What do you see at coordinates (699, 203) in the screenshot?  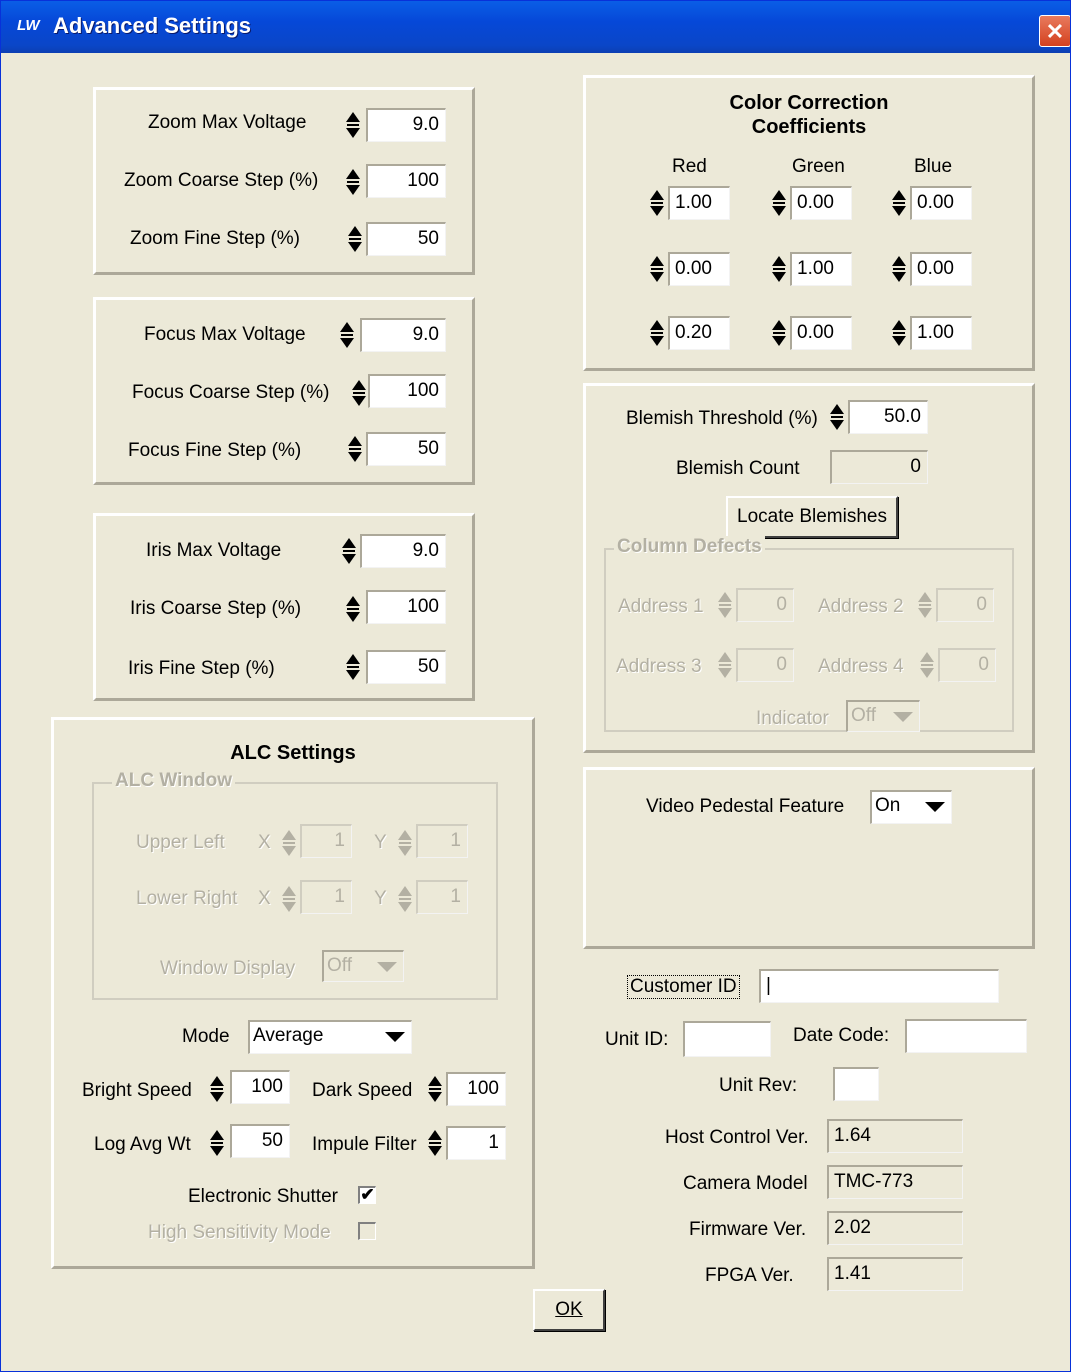 I see `coef-r1c1-field: 1.00` at bounding box center [699, 203].